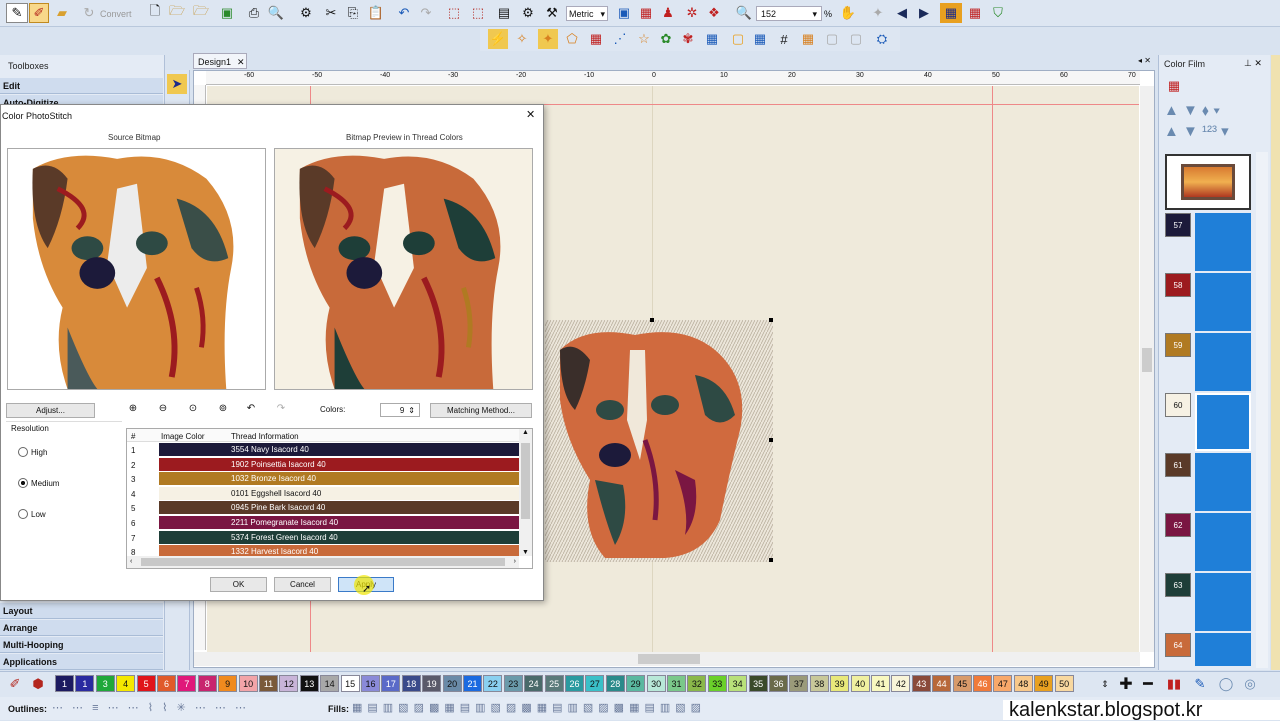 This screenshot has height=721, width=1280. I want to click on palette-swatch: 29, so click(636, 683).